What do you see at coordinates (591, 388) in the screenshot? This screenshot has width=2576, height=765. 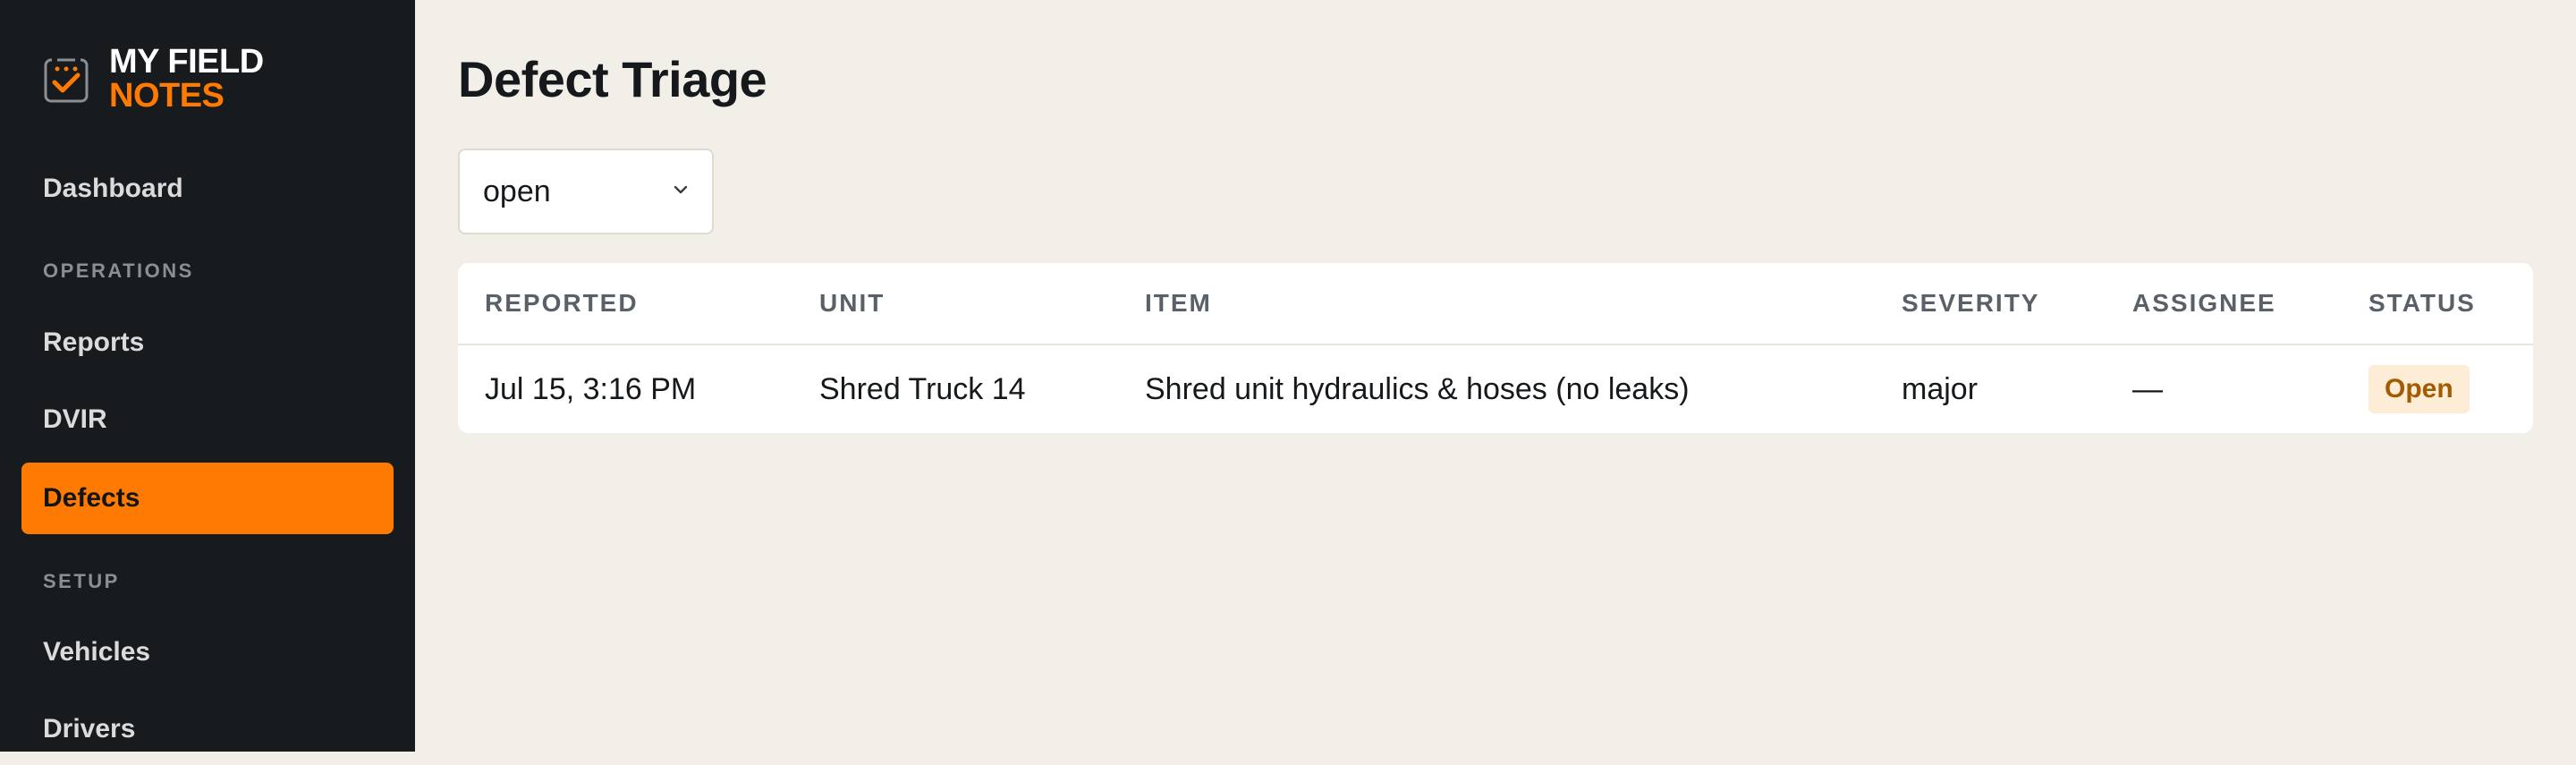 I see `cell-reported: Jul 15, 3:16 PM` at bounding box center [591, 388].